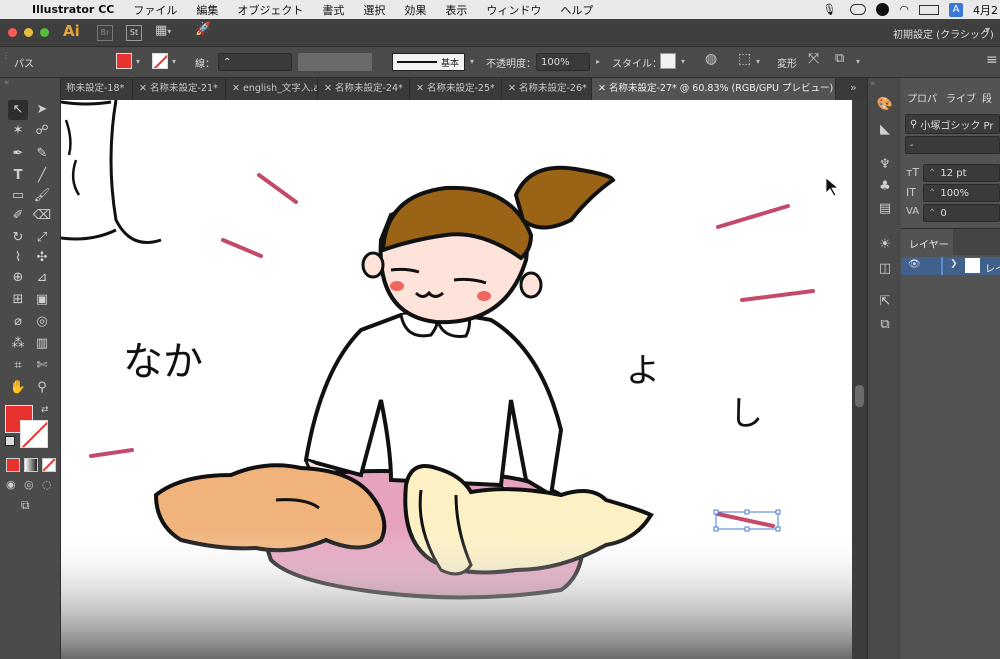 The image size is (1000, 659). What do you see at coordinates (18, 344) in the screenshot?
I see `symbol-sprayer-tool-icon: ⁂` at bounding box center [18, 344].